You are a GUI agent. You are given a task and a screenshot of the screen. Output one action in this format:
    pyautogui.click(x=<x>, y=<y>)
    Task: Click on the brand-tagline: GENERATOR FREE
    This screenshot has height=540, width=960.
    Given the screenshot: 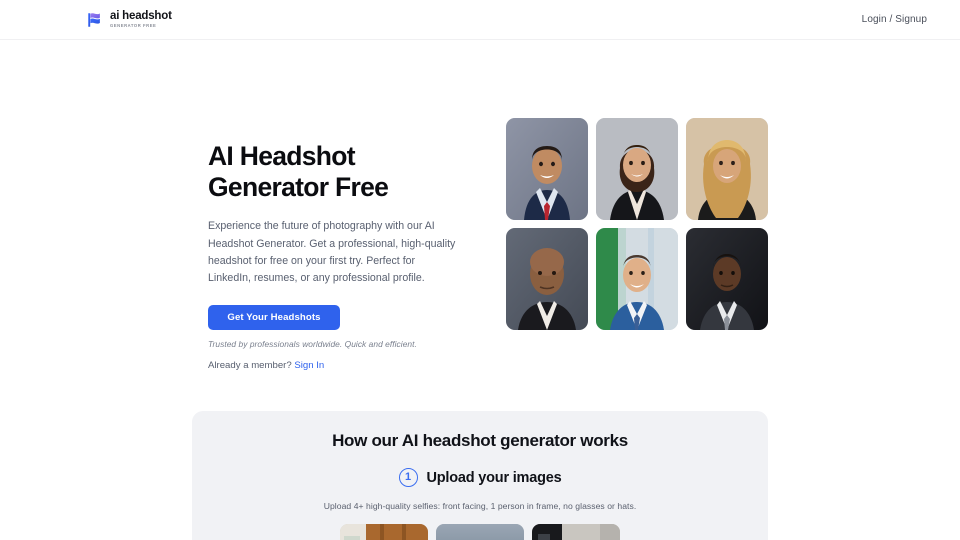 What is the action you would take?
    pyautogui.click(x=133, y=26)
    